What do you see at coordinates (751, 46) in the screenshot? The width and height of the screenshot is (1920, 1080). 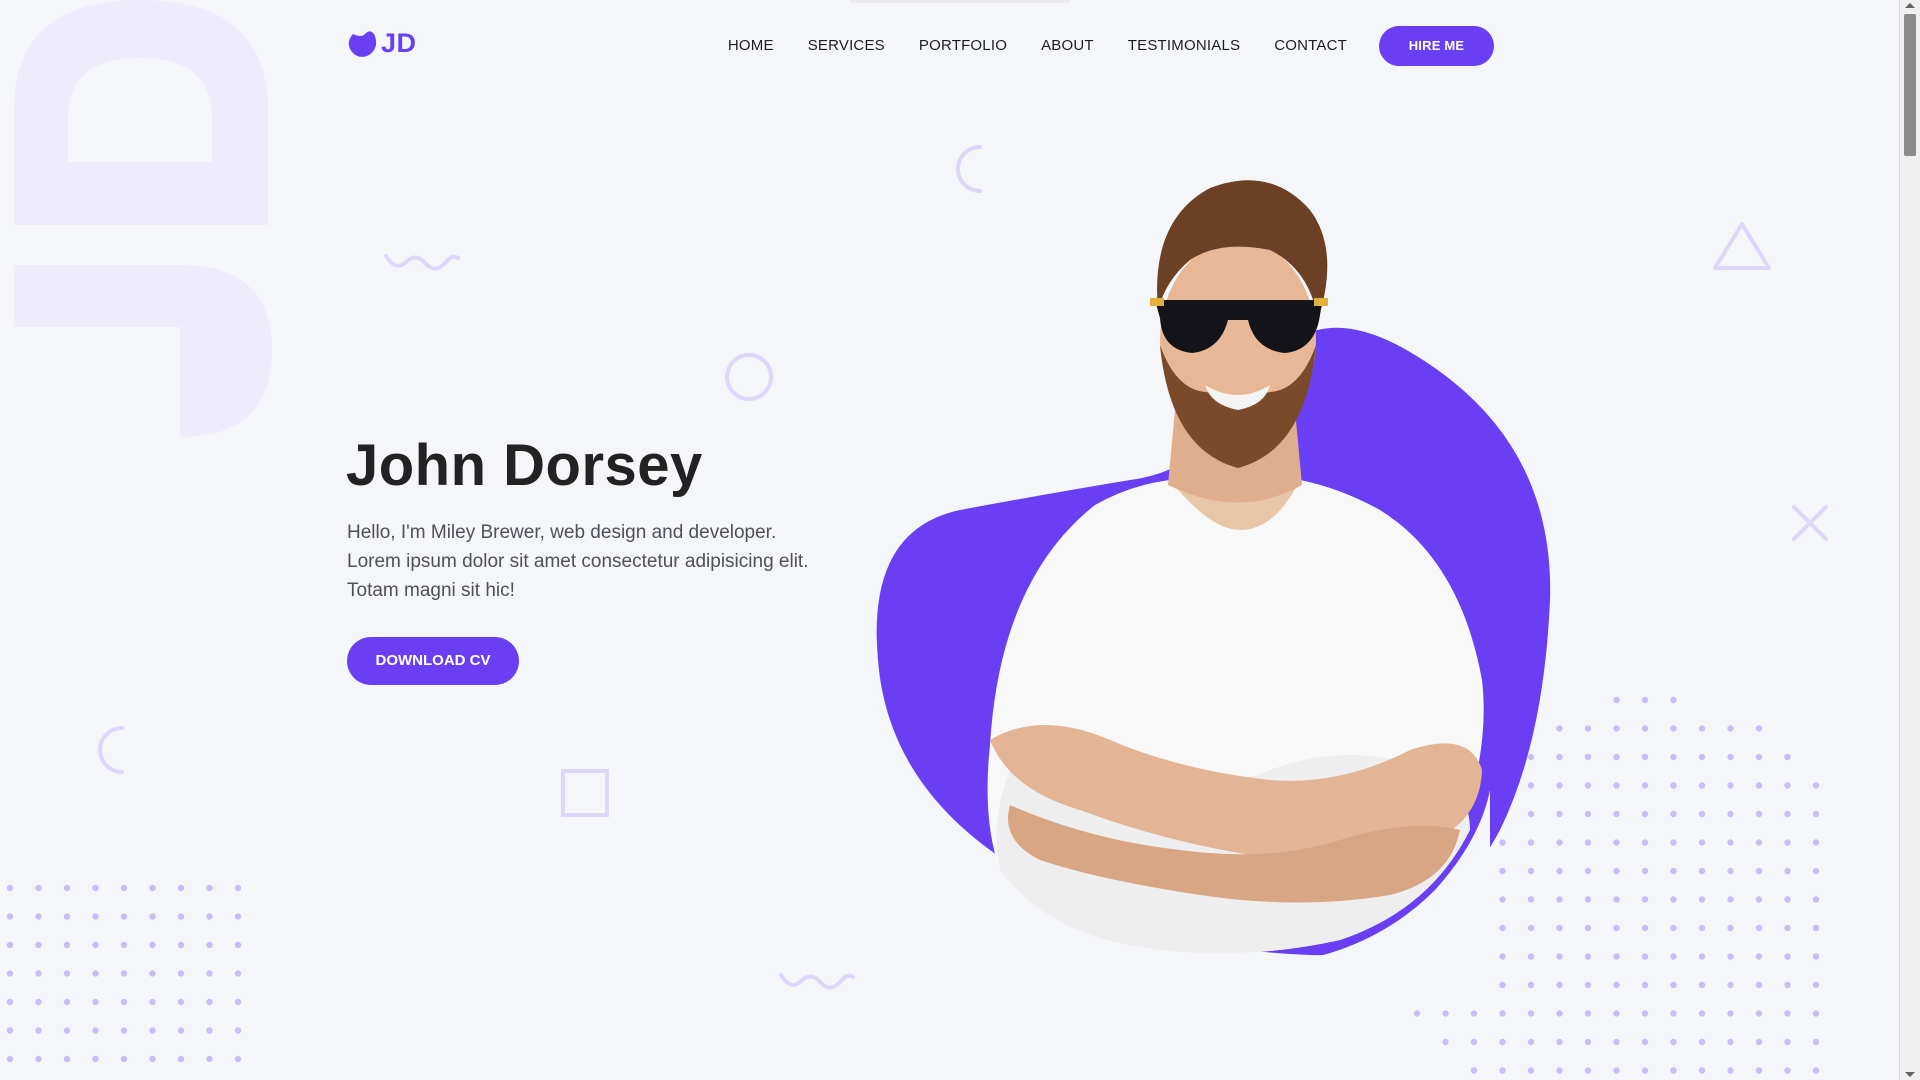 I see `nav-item-home: HOME` at bounding box center [751, 46].